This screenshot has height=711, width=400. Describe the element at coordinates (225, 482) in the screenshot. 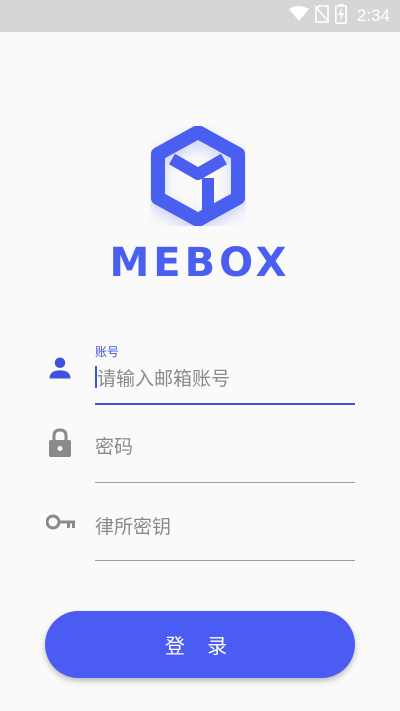

I see `password-underline` at that location.